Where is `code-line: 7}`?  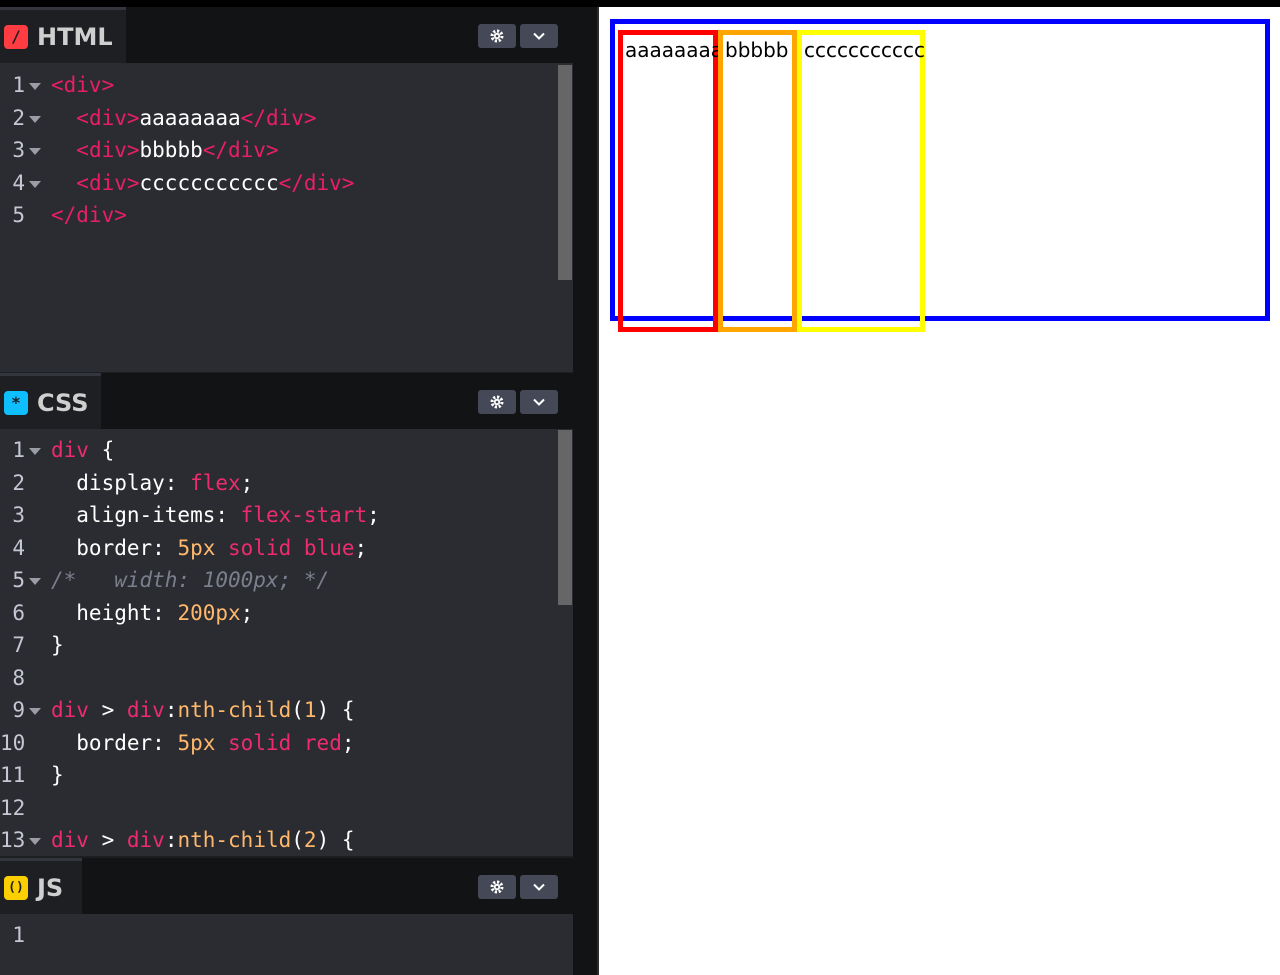
code-line: 7} is located at coordinates (280, 645).